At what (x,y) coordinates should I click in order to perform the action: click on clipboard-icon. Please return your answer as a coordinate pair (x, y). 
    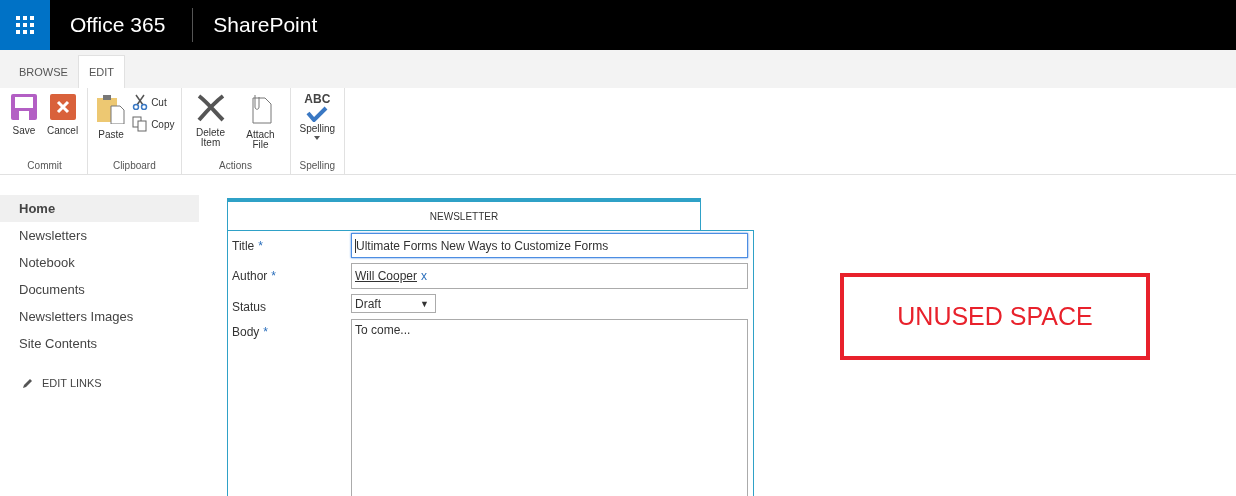
    Looking at the image, I should click on (111, 109).